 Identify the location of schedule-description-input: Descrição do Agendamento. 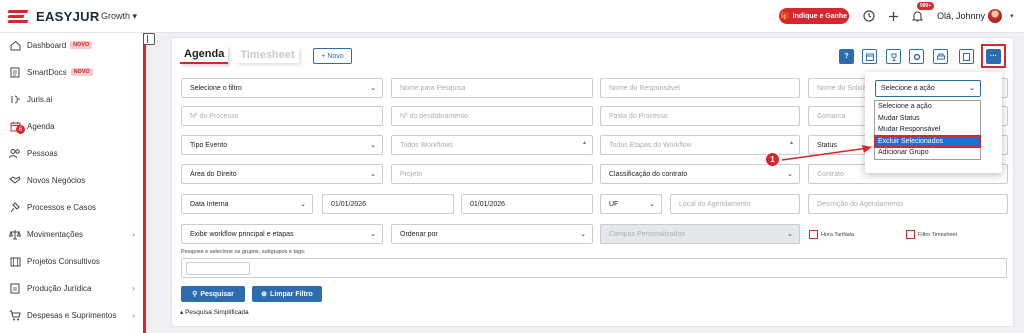
(908, 204).